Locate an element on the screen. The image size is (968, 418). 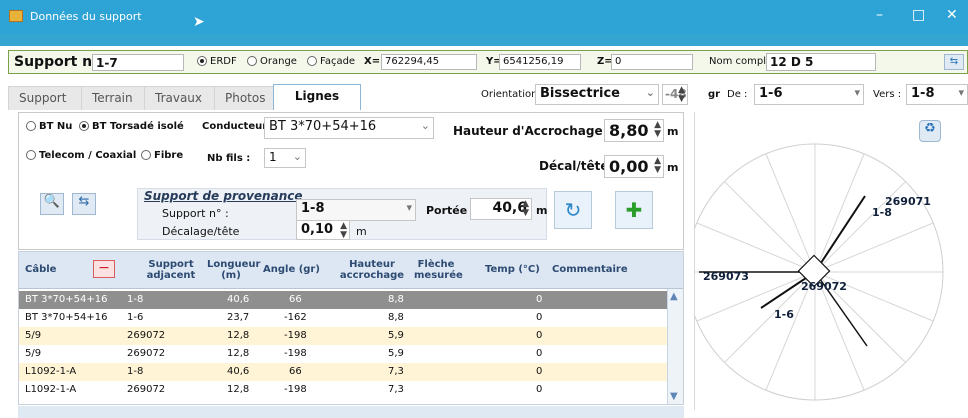
add-link-button: ✚ is located at coordinates (634, 210).